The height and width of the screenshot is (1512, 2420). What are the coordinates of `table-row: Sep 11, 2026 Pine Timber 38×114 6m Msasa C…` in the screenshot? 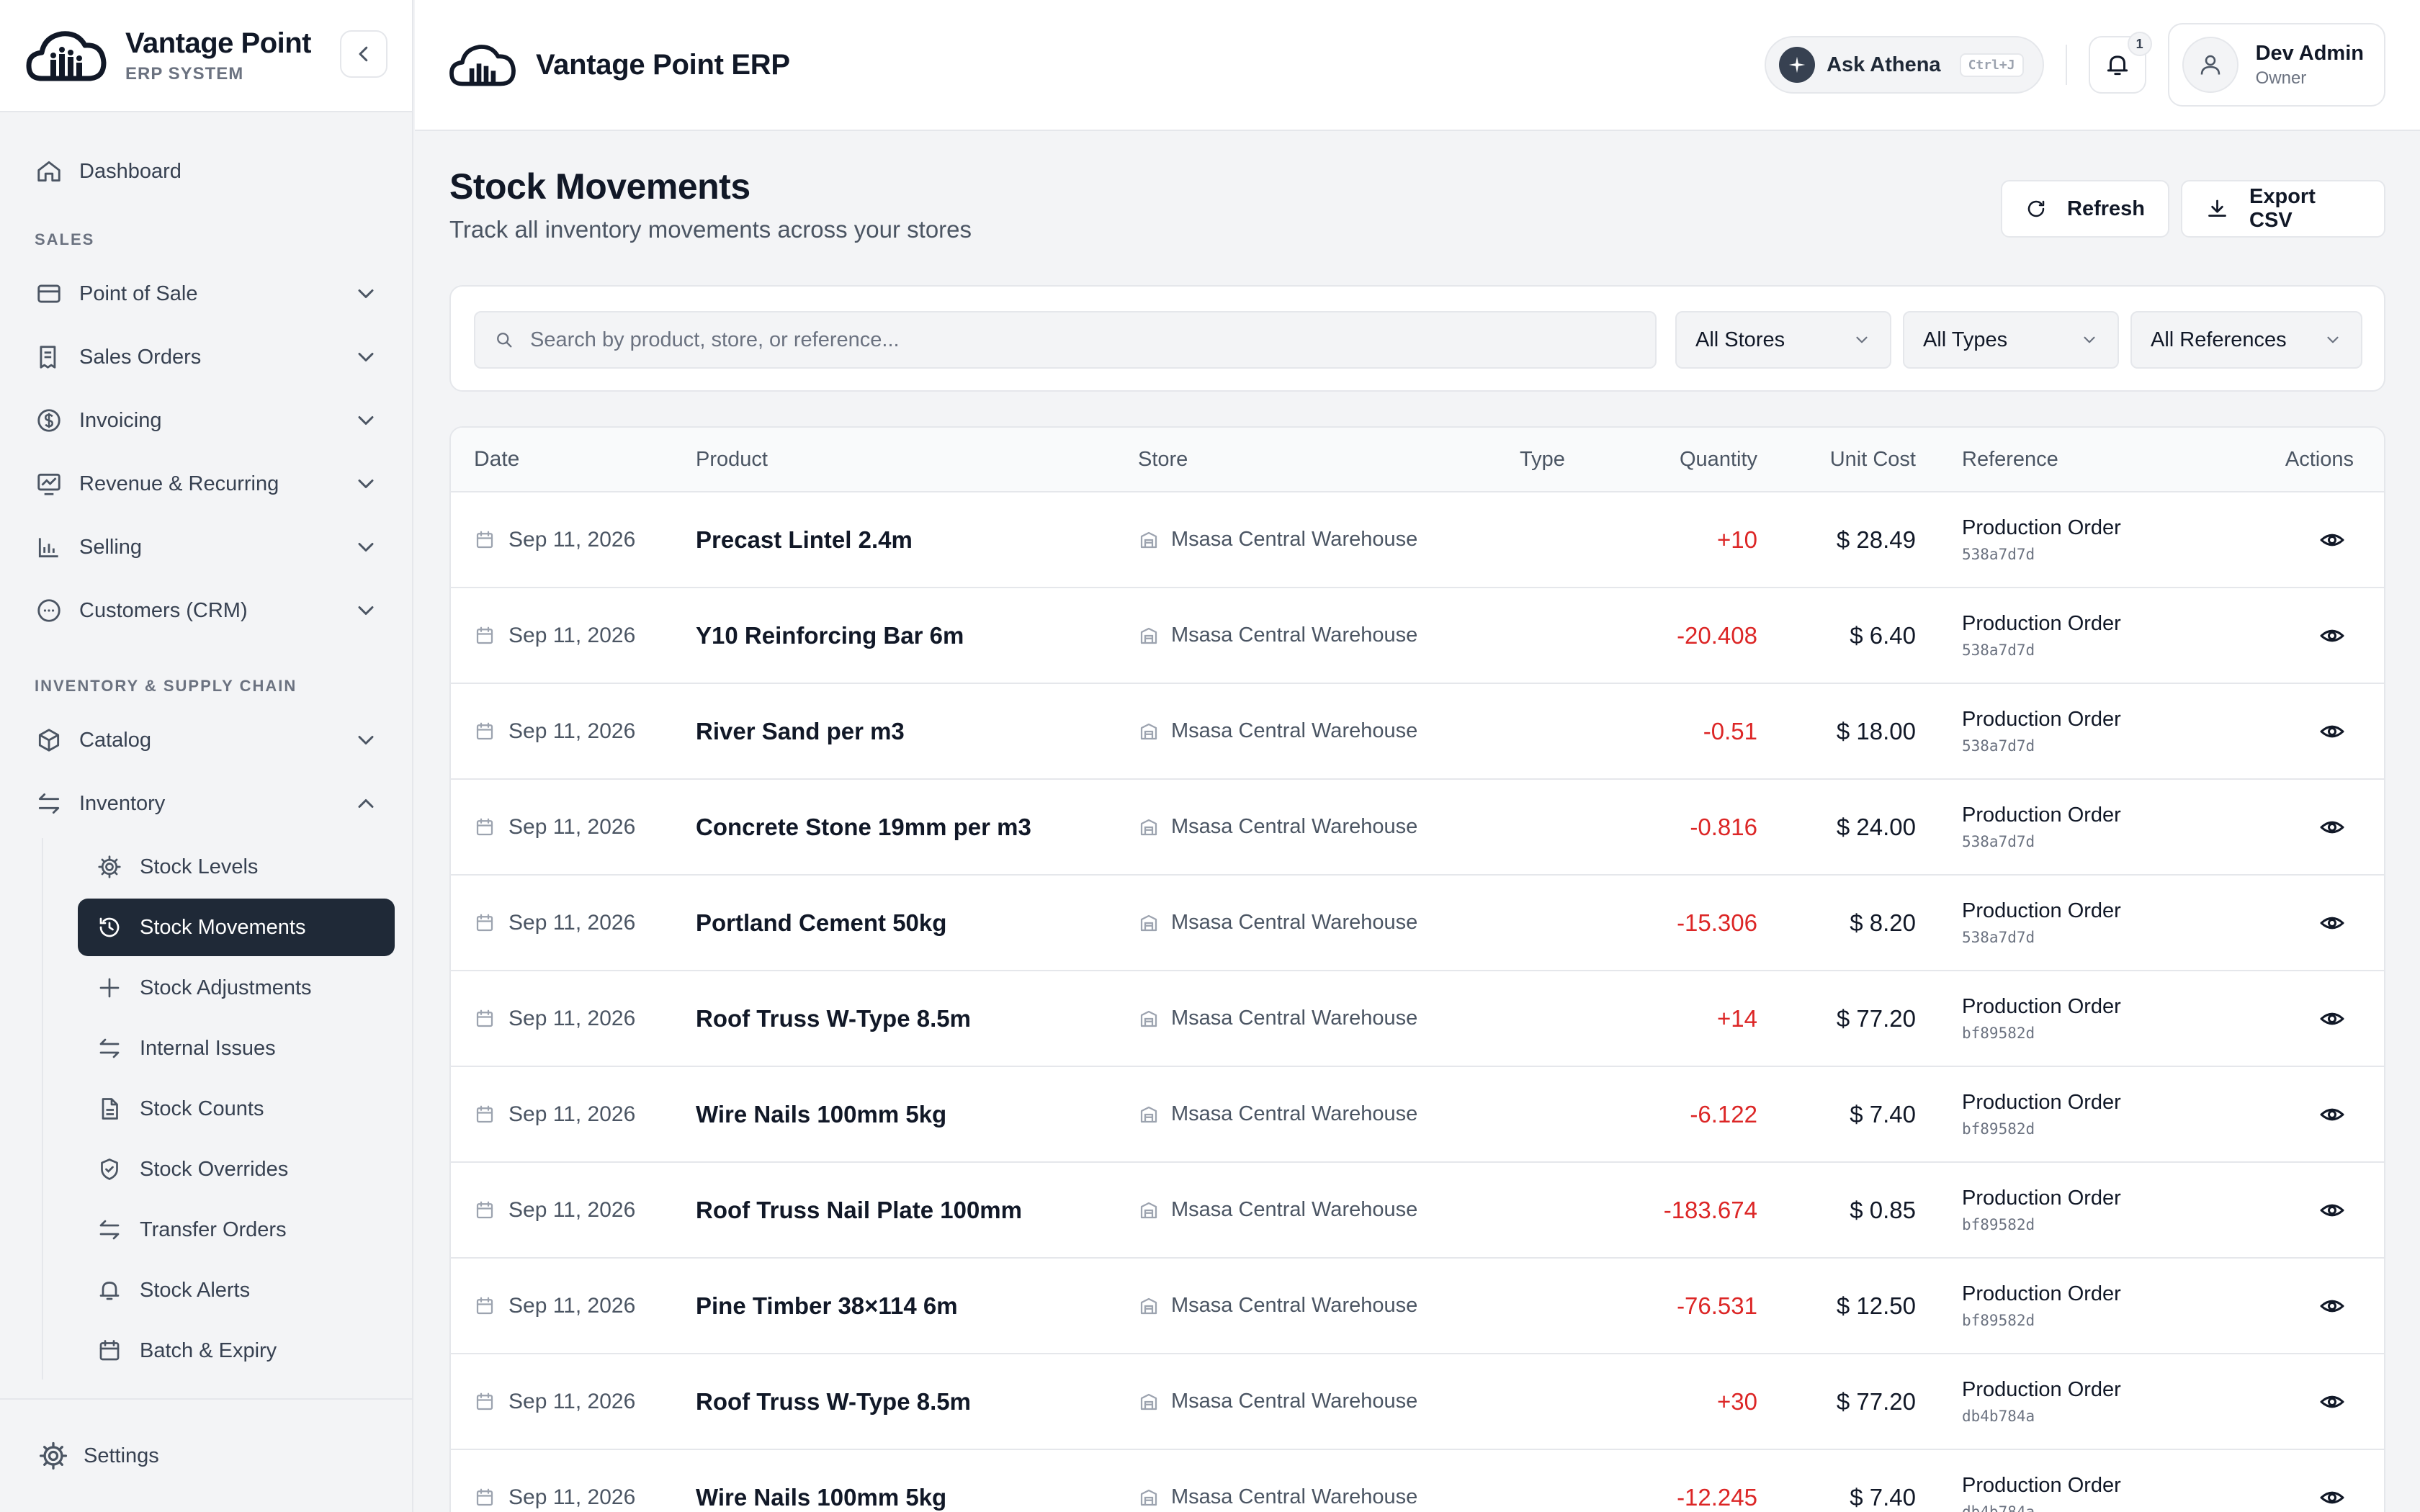 It's located at (1417, 1306).